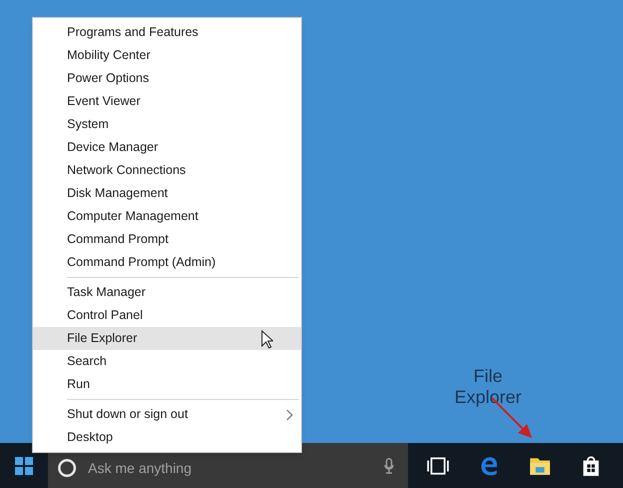 This screenshot has width=623, height=488. What do you see at coordinates (488, 397) in the screenshot?
I see `annotation-text: Explorer` at bounding box center [488, 397].